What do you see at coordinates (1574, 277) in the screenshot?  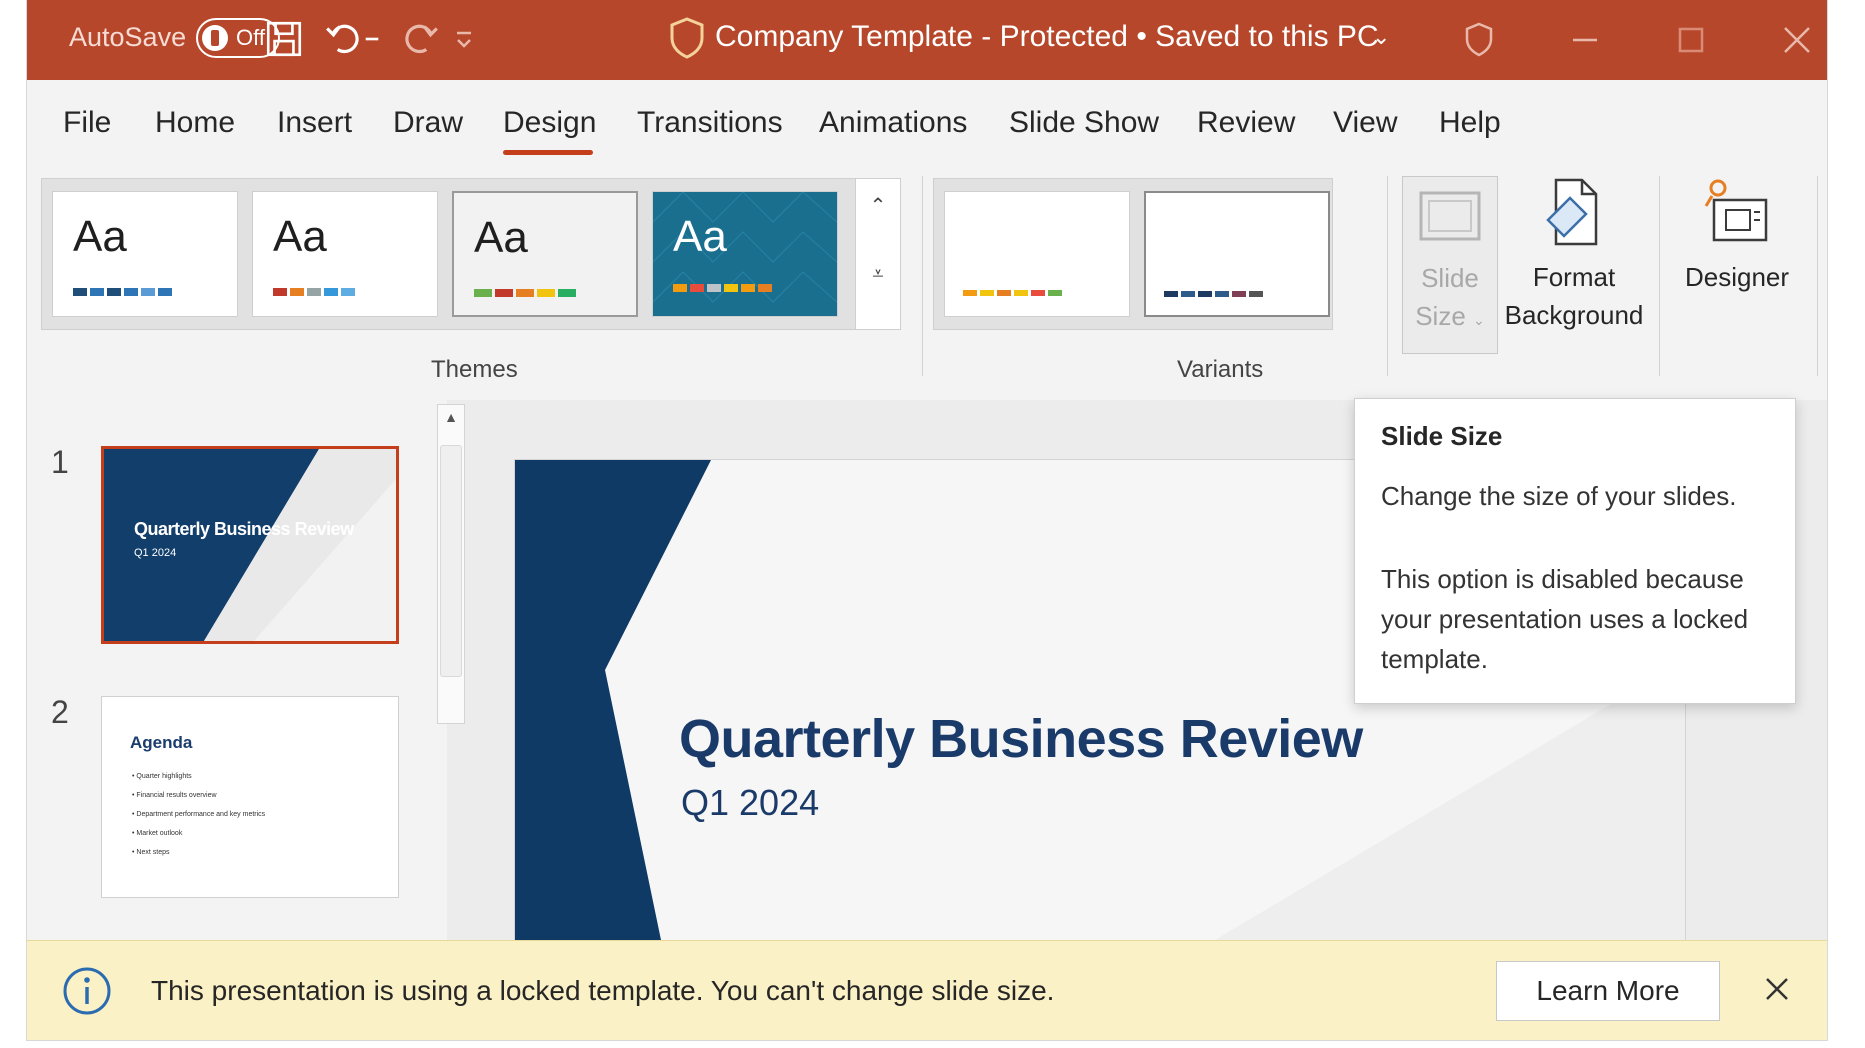 I see `format-background-label-1: Format` at bounding box center [1574, 277].